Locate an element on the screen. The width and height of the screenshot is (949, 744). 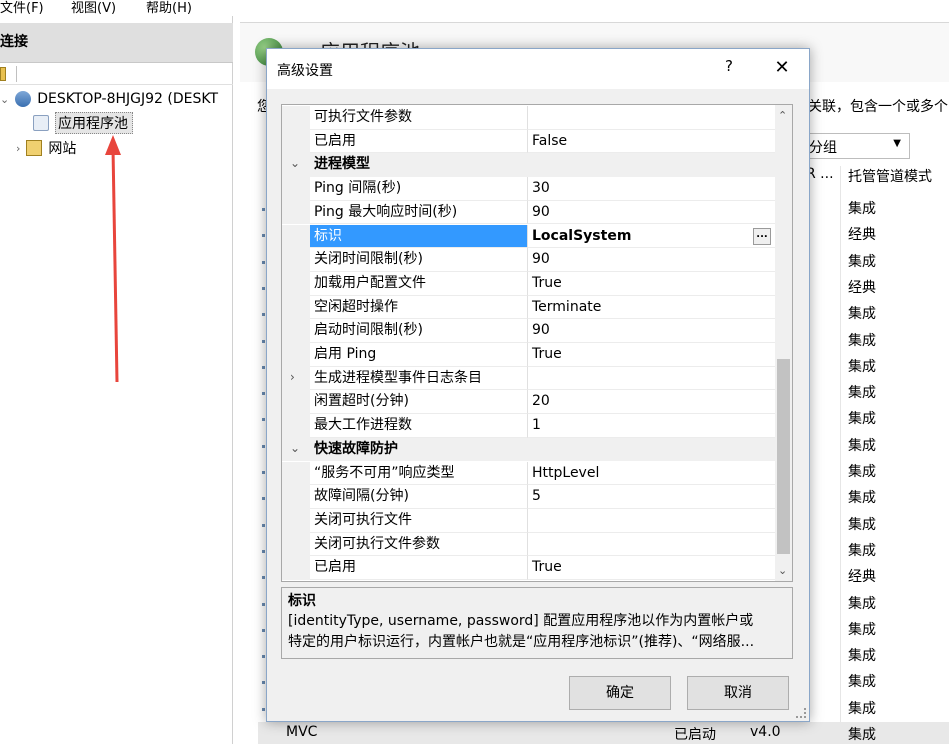
property-name: 标识 is located at coordinates (419, 236).